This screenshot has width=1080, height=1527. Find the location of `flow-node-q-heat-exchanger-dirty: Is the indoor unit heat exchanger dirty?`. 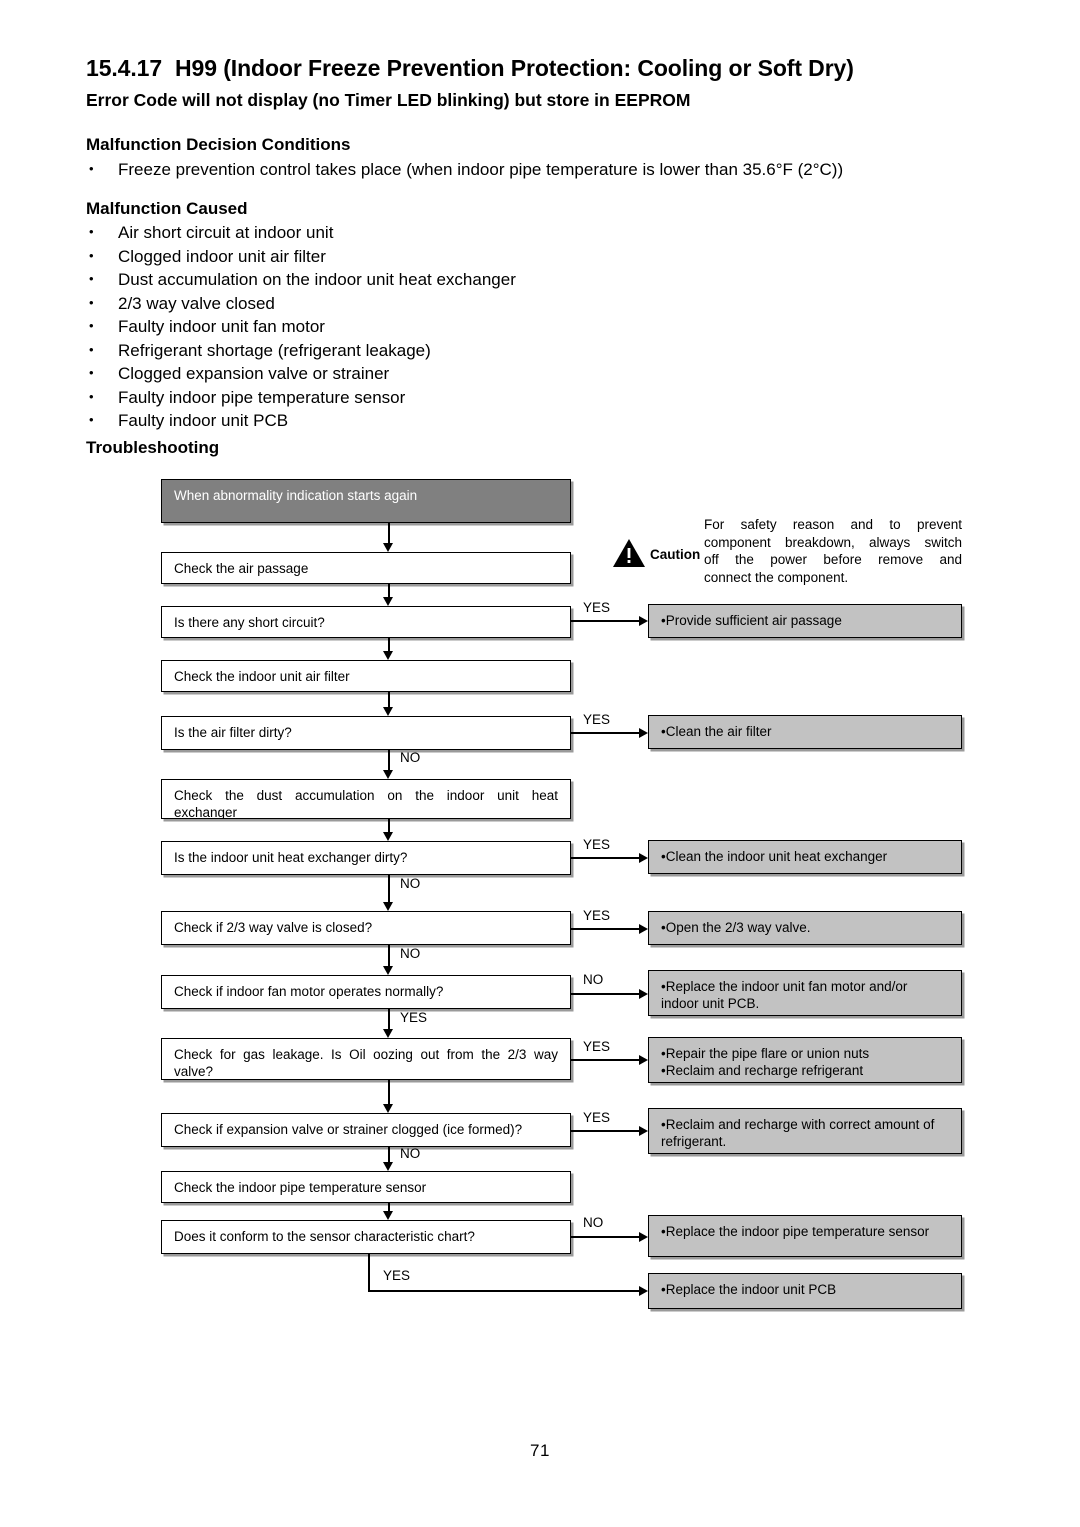

flow-node-q-heat-exchanger-dirty: Is the indoor unit heat exchanger dirty? is located at coordinates (366, 858).